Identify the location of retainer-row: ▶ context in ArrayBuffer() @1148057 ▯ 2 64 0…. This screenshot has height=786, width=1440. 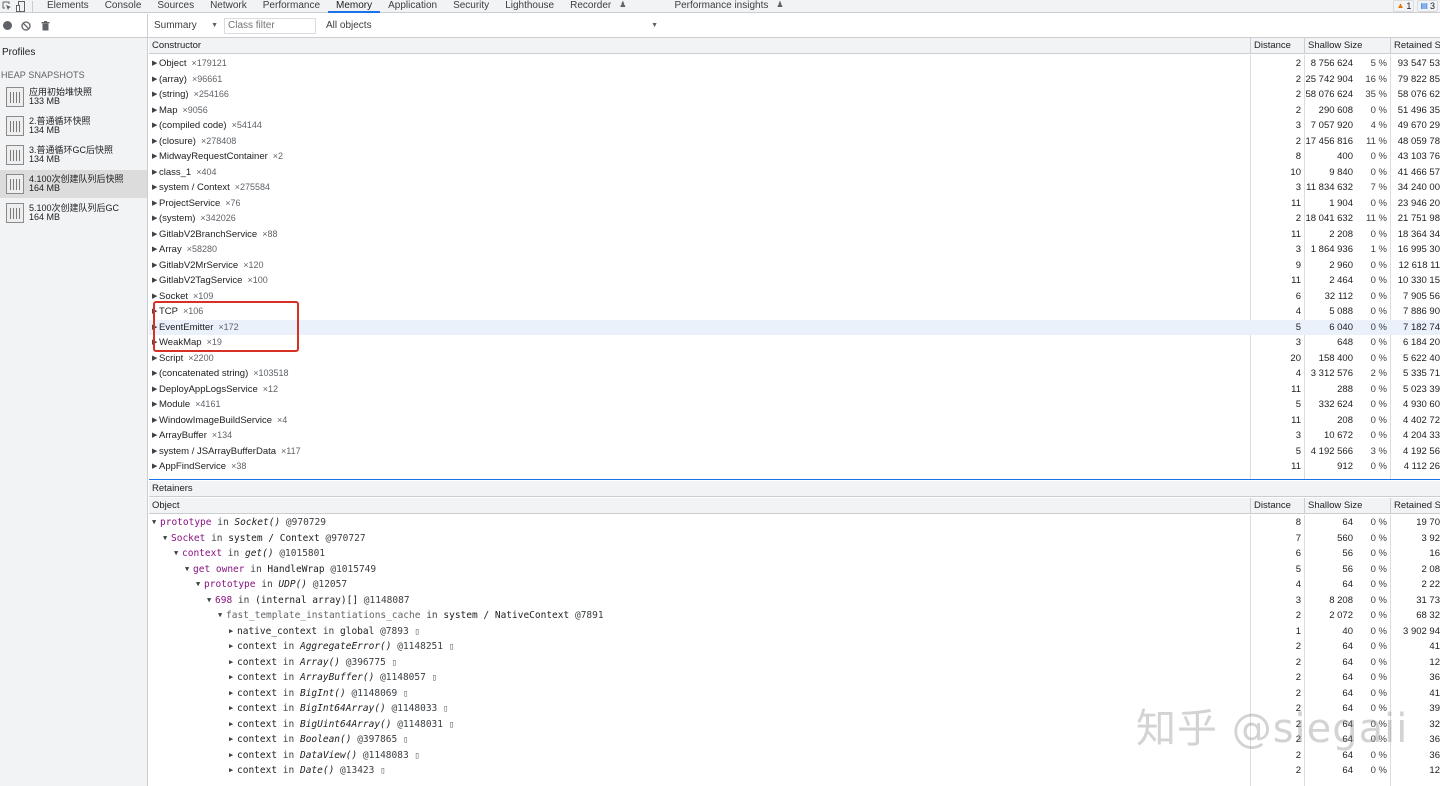
(794, 678).